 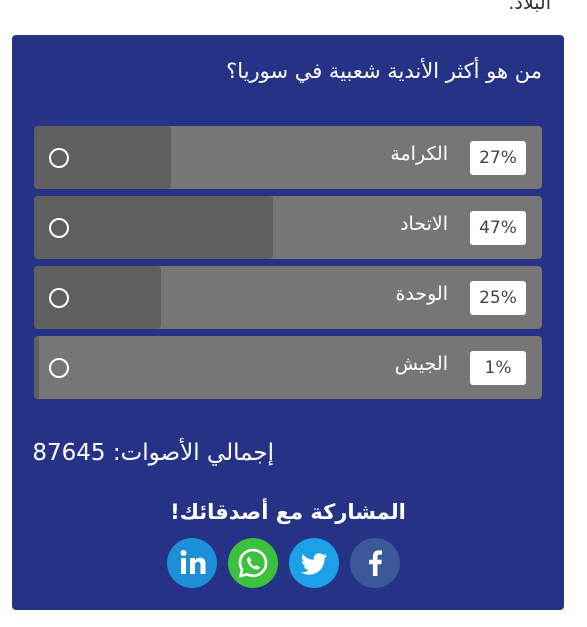 I want to click on article-text-fragment: البلاد., so click(x=529, y=7).